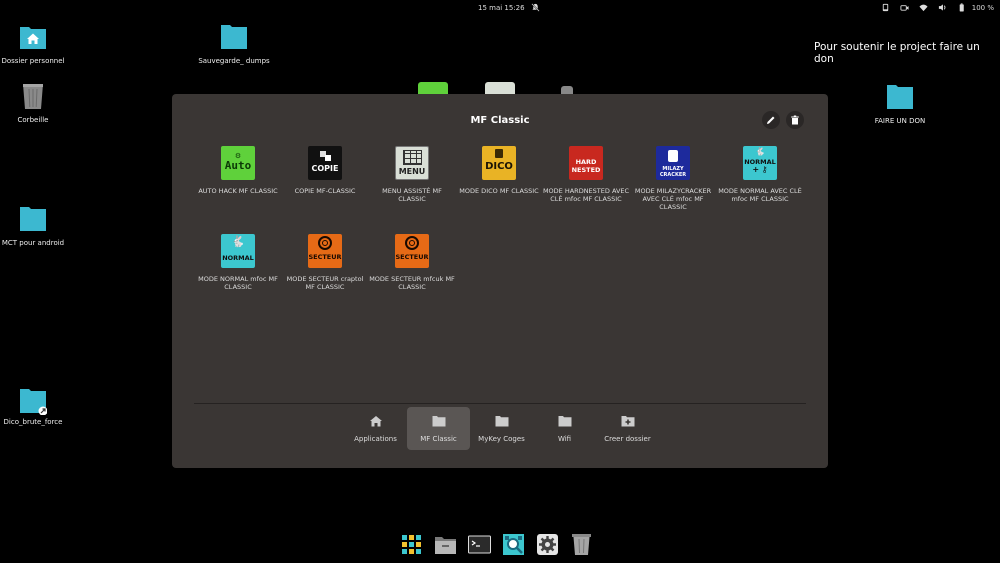 The height and width of the screenshot is (563, 1000). Describe the element at coordinates (438, 439) in the screenshot. I see `tab-label: MF Classic` at that location.